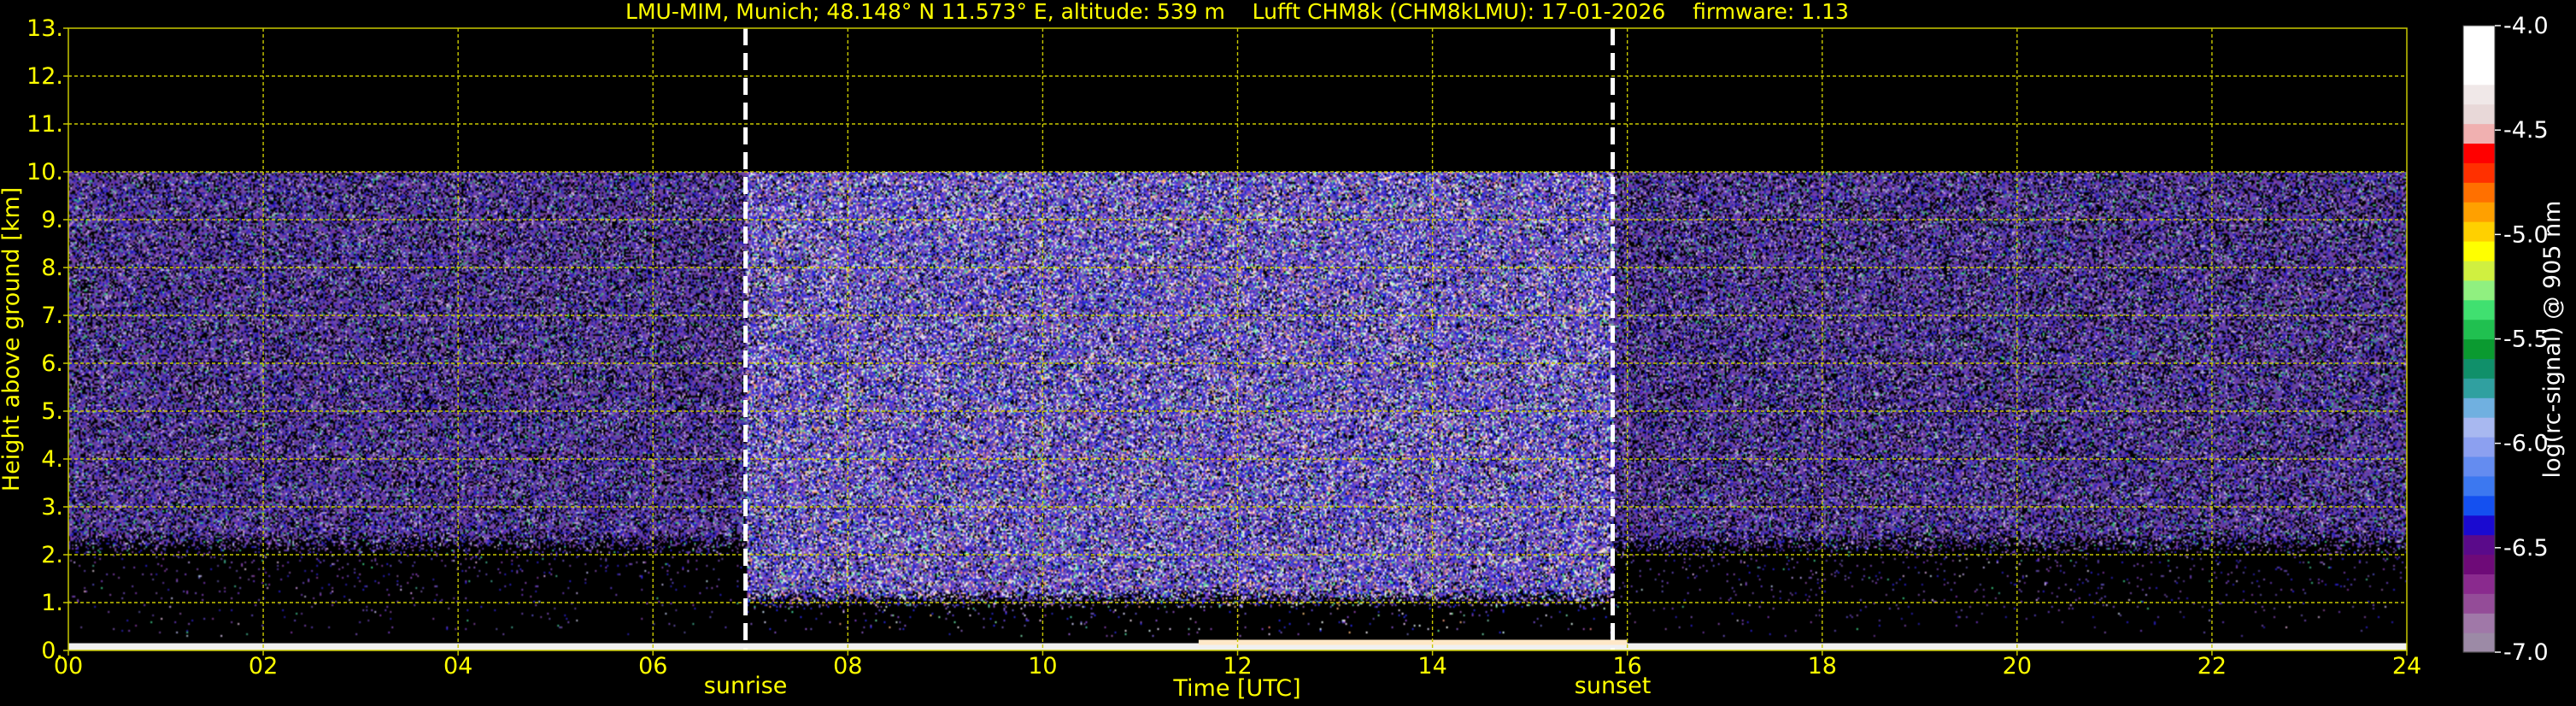  Describe the element at coordinates (12, 339) in the screenshot. I see `y-axis-label: Height above ground [km]` at that location.